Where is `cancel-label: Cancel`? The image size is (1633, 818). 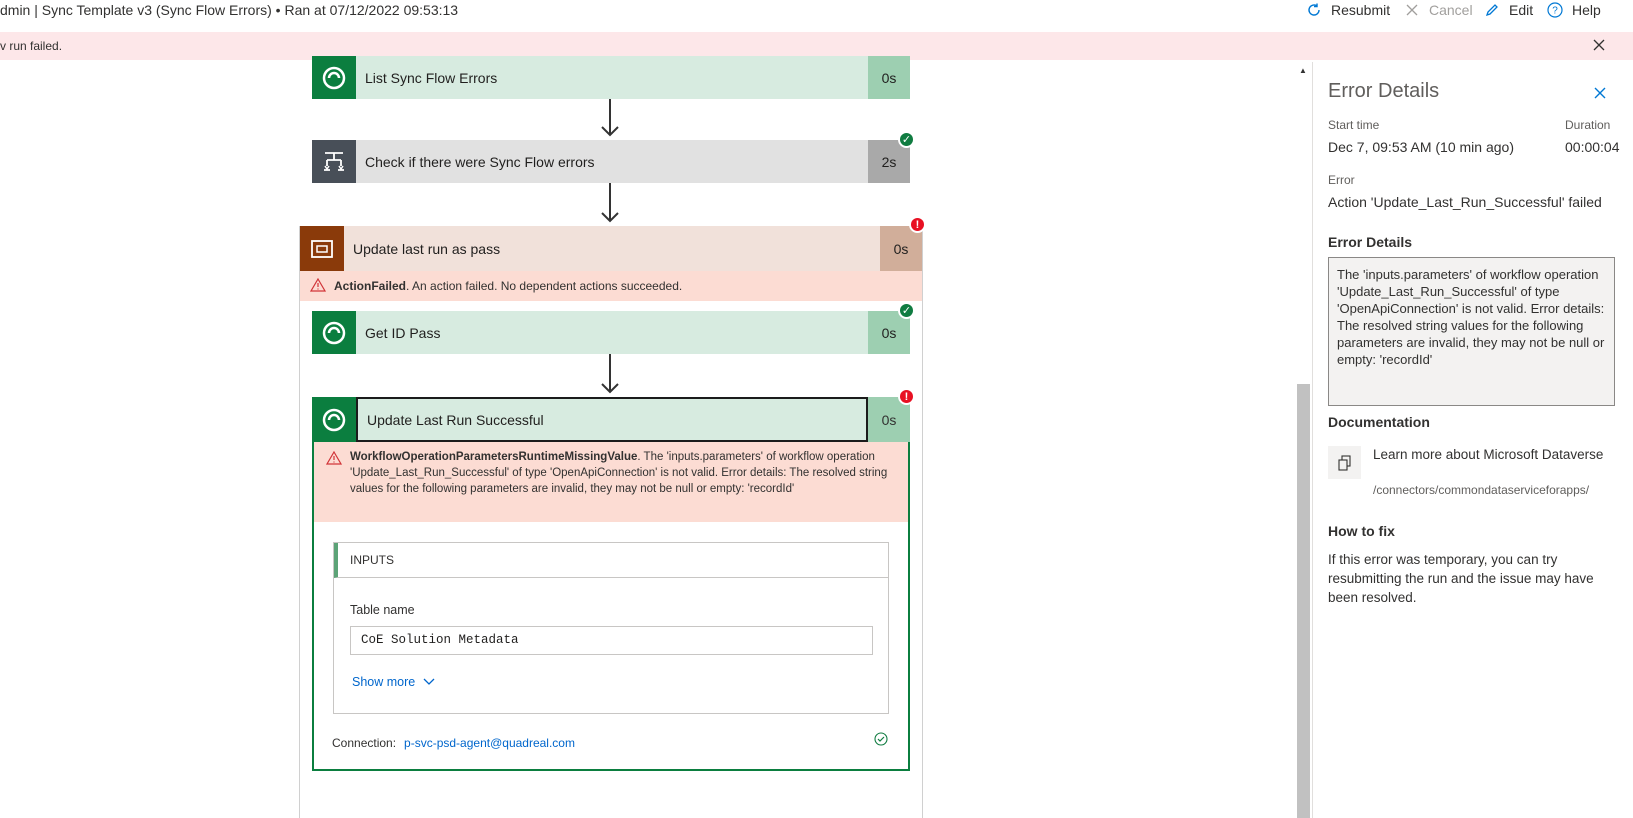
cancel-label: Cancel is located at coordinates (1451, 10).